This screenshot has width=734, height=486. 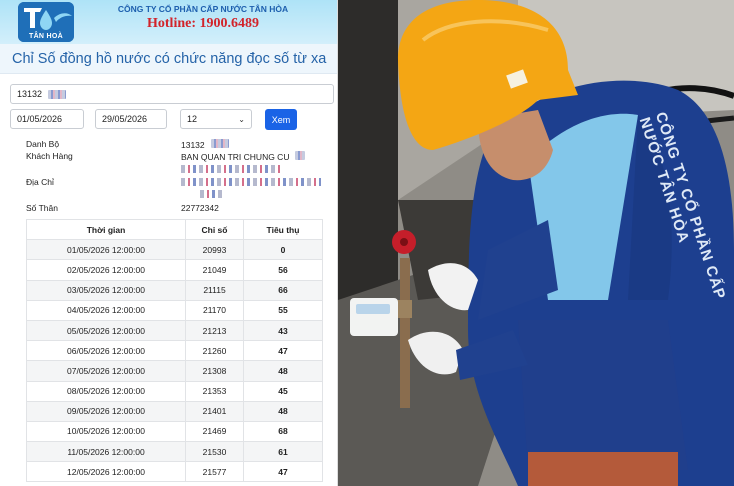 What do you see at coordinates (106, 270) in the screenshot?
I see `cell-time: 02/05/2026 12:00:00` at bounding box center [106, 270].